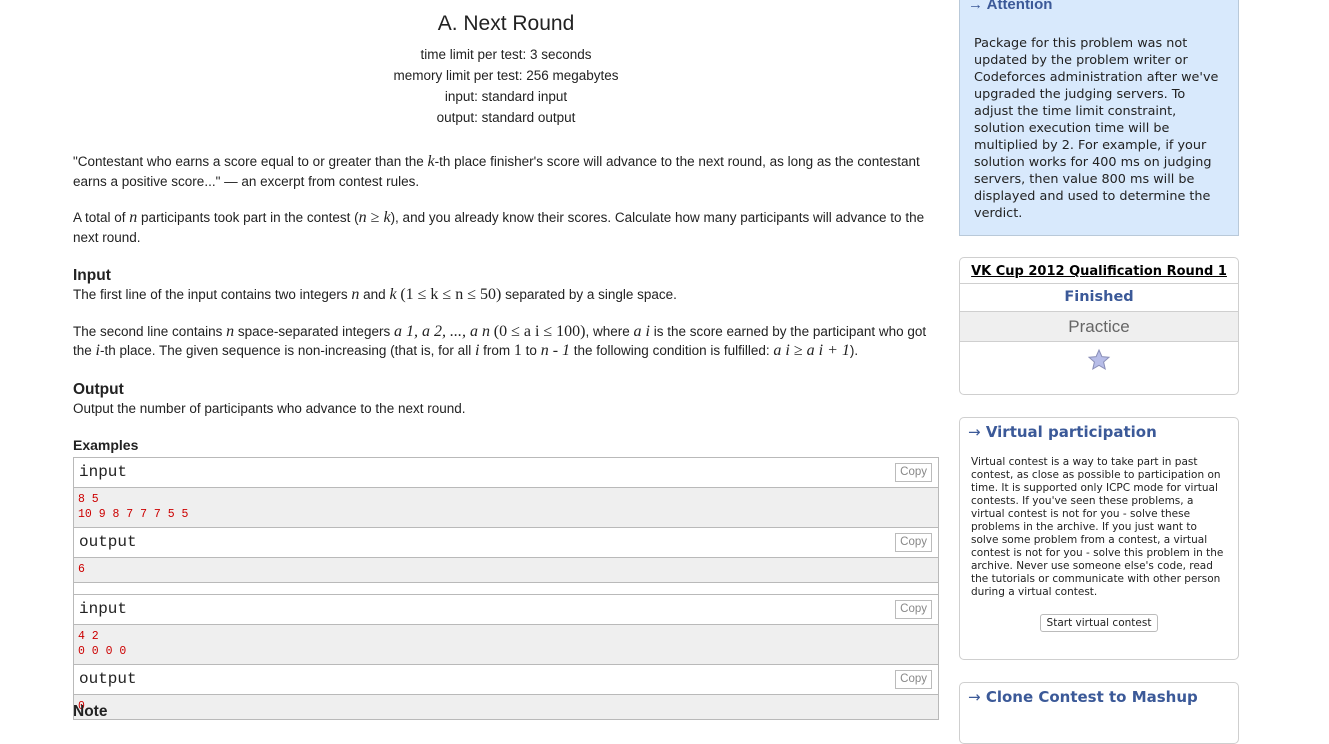 The width and height of the screenshot is (1329, 744). I want to click on example-input-1: input Copy 8 5 10 9 8 7 7 7 5 5, so click(506, 492).